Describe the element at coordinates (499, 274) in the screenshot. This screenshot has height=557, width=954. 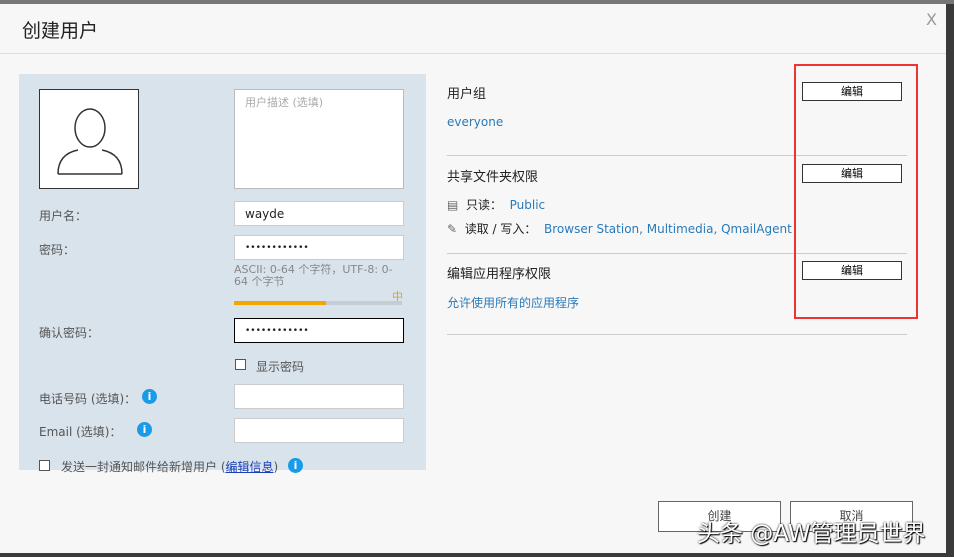
I see `app-title: 编辑应用程序权限` at that location.